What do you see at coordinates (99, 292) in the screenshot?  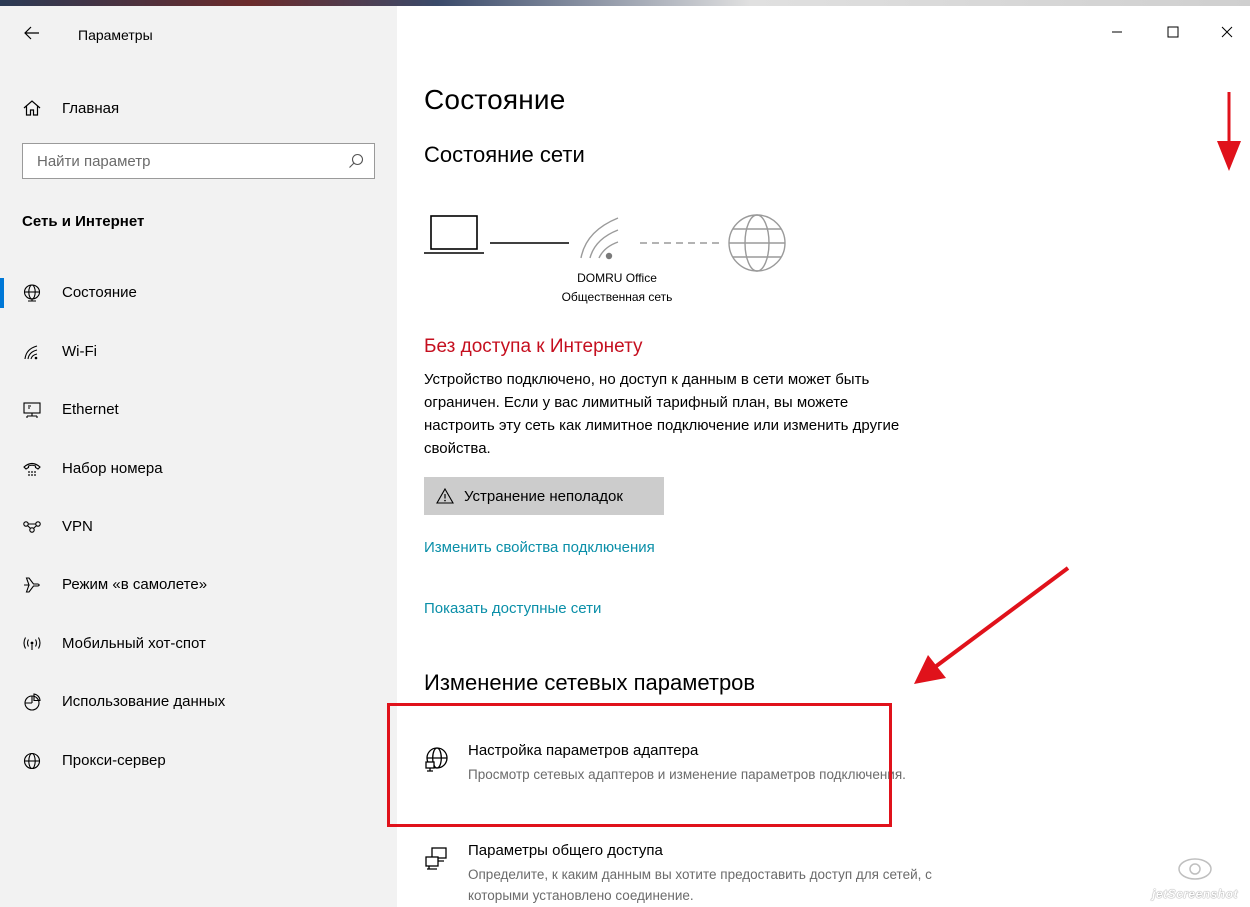 I see `sidebar-item-label: Состояние` at bounding box center [99, 292].